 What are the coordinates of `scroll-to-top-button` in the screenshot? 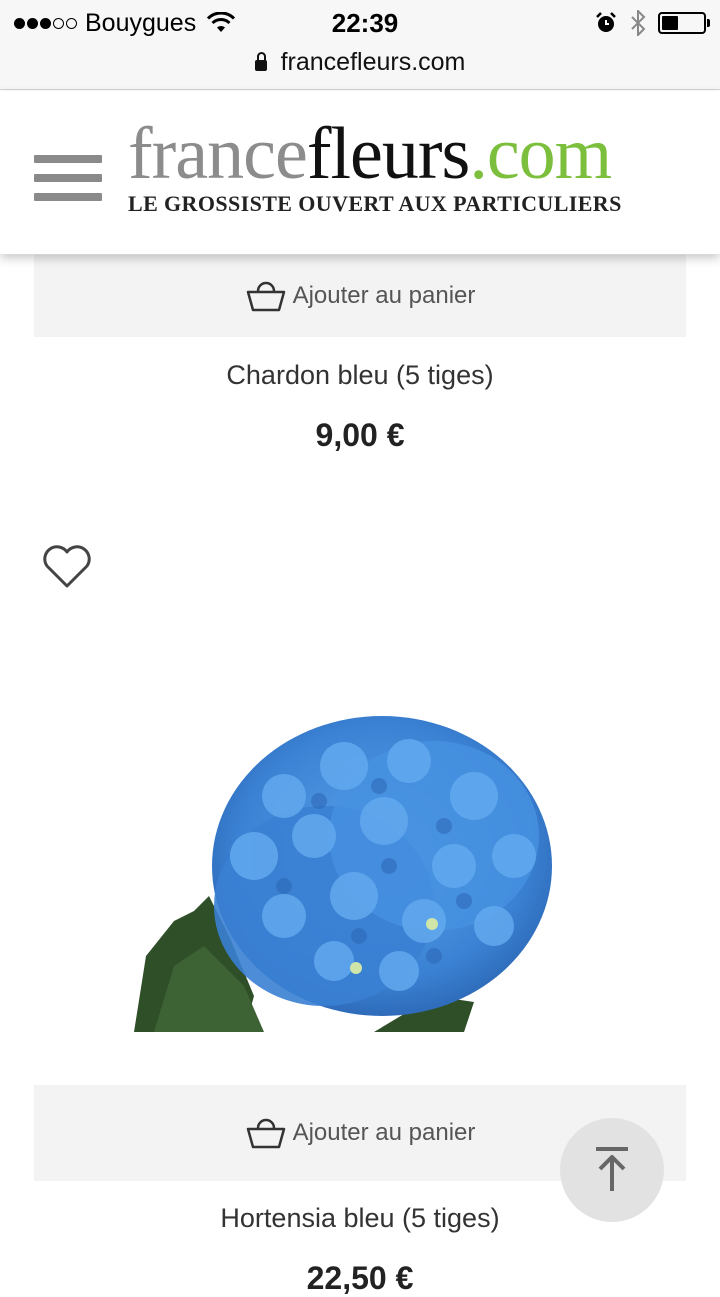 It's located at (612, 1170).